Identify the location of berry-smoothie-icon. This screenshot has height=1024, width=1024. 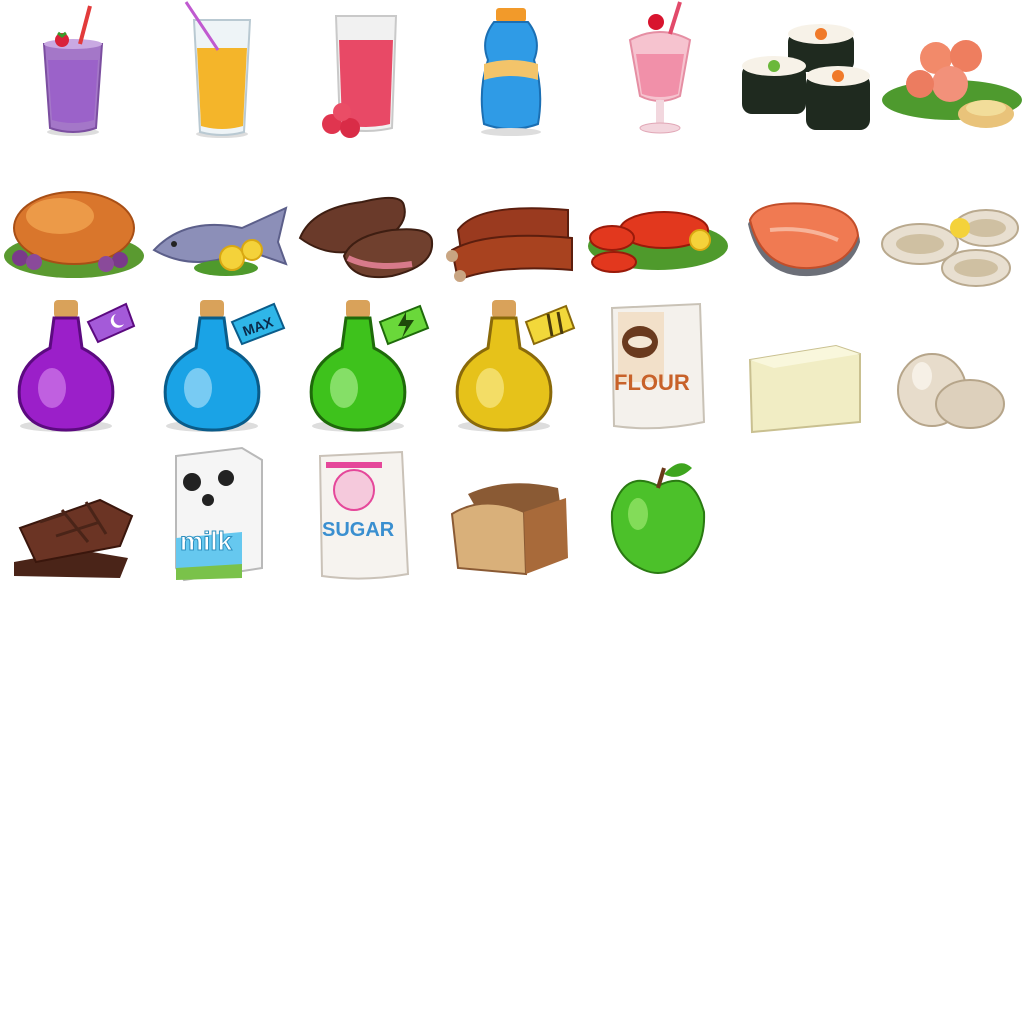
(73, 73).